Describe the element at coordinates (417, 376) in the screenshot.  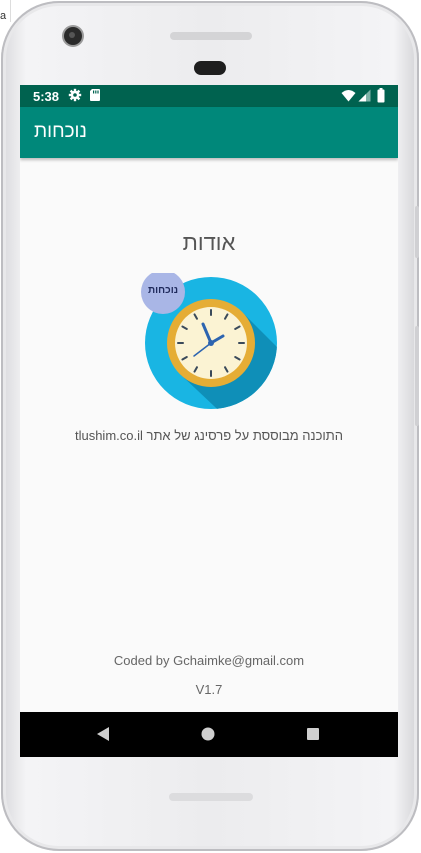
I see `volume-button` at that location.